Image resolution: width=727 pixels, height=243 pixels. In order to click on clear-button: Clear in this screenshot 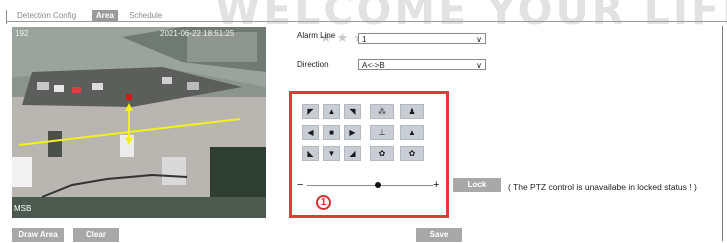, I will do `click(96, 235)`.